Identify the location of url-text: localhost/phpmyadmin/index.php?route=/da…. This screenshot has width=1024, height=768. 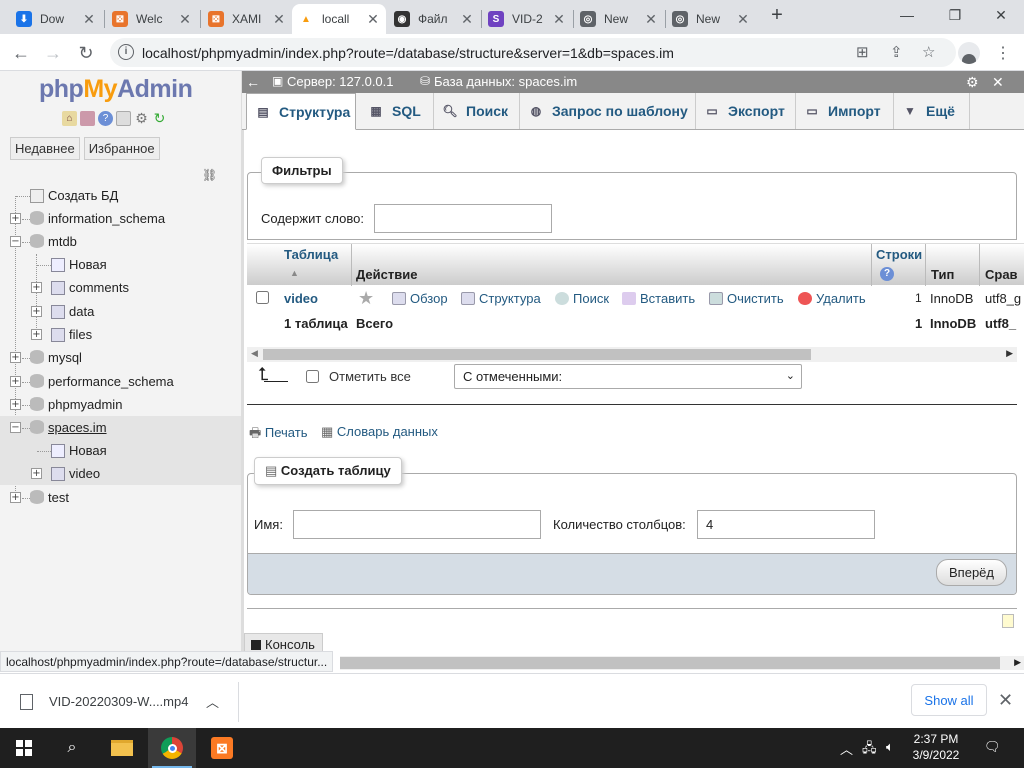
(408, 53).